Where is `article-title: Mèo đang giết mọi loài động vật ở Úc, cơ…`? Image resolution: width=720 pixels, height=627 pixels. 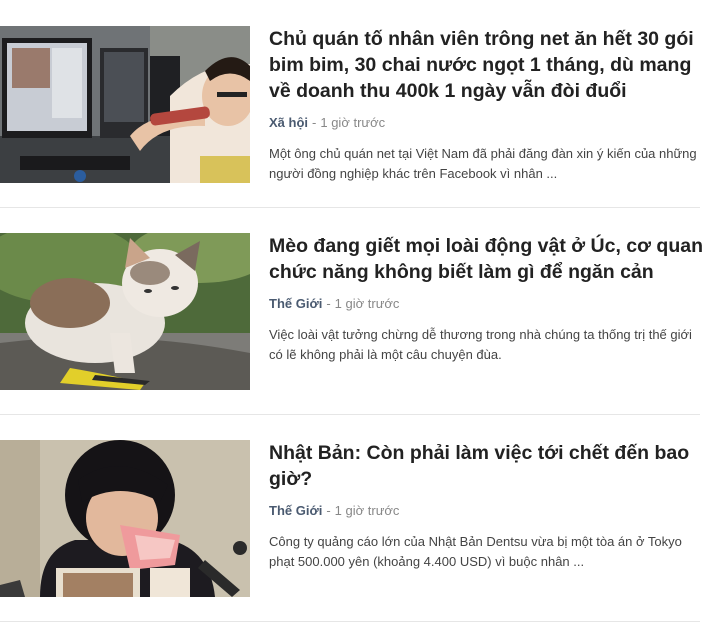 article-title: Mèo đang giết mọi loài động vật ở Úc, cơ… is located at coordinates (487, 259).